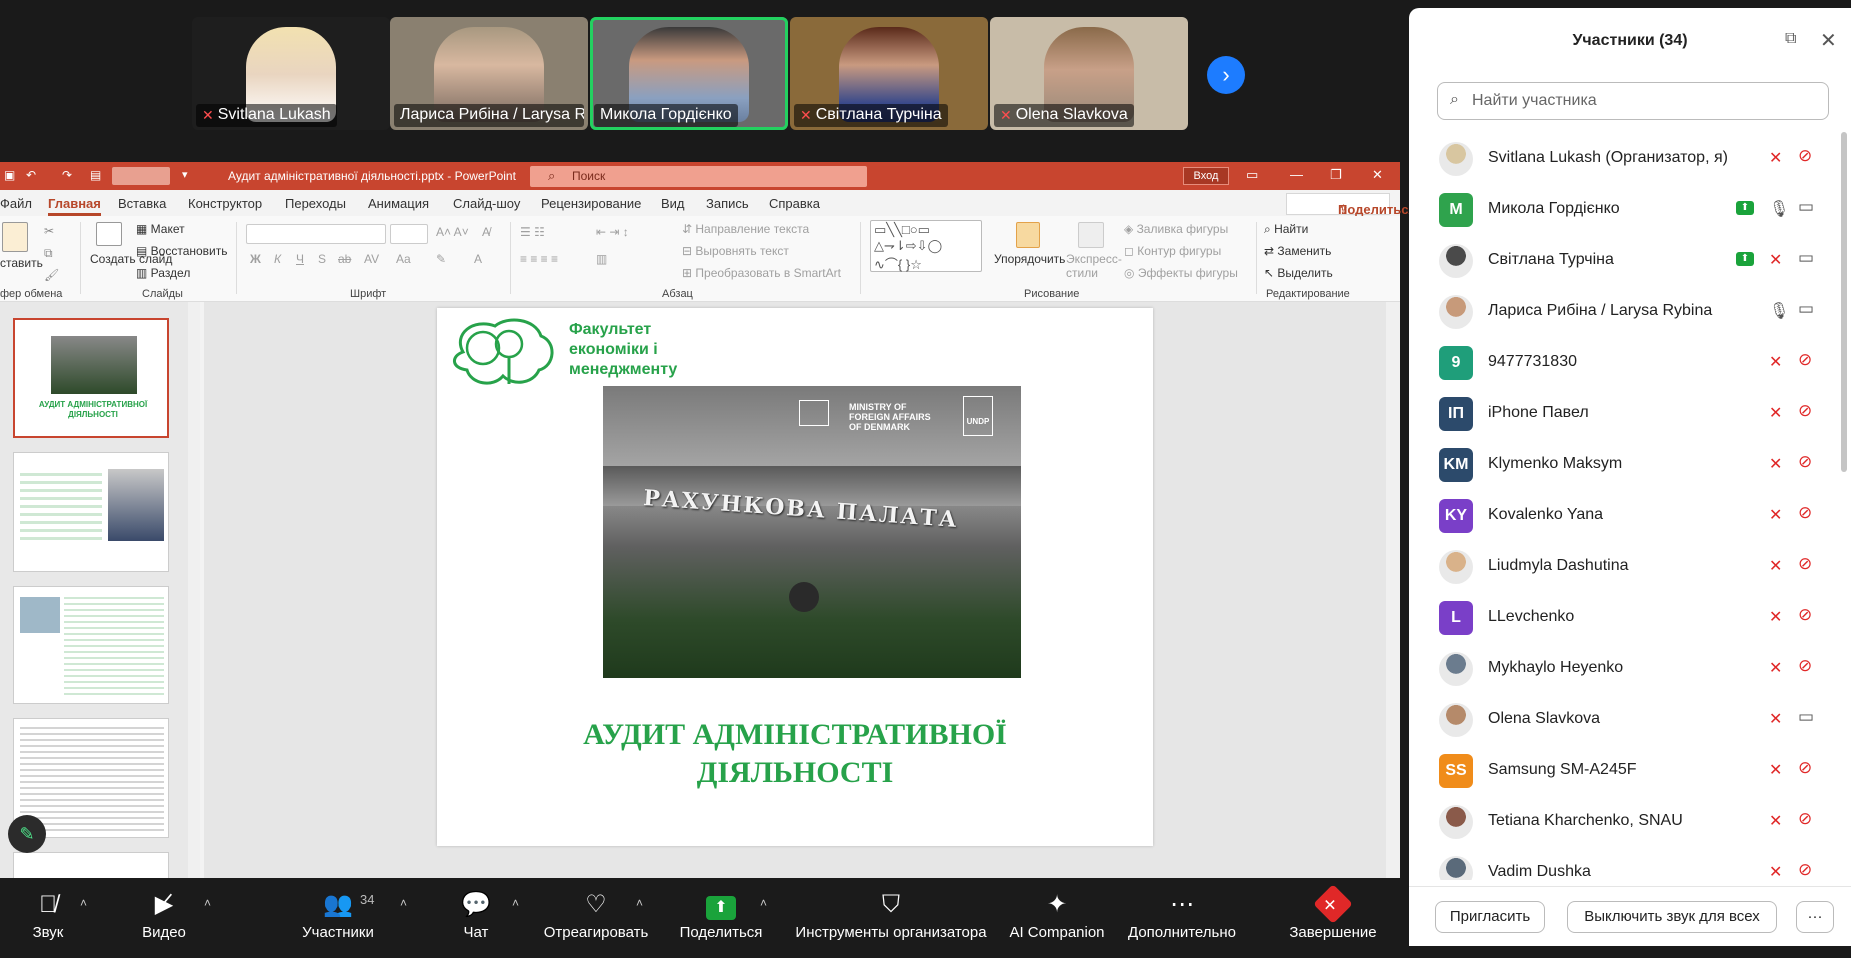  I want to click on participant-row: Vadim Dushka ✕ ⊘, so click(1624, 863).